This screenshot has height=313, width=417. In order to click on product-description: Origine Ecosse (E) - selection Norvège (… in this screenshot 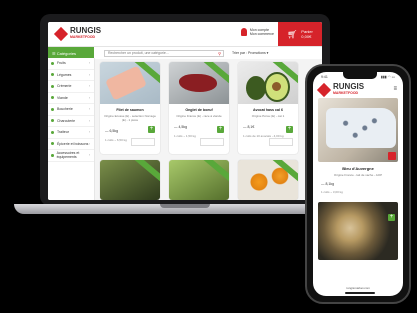, I will do `click(130, 118)`.